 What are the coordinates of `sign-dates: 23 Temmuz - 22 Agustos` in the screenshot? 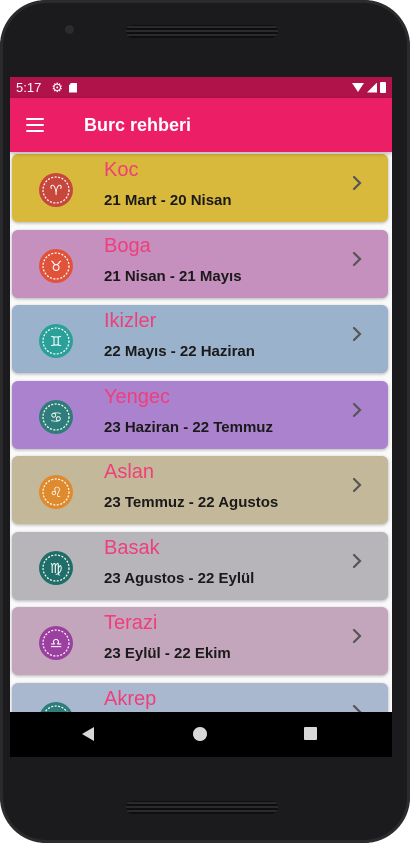 It's located at (191, 502).